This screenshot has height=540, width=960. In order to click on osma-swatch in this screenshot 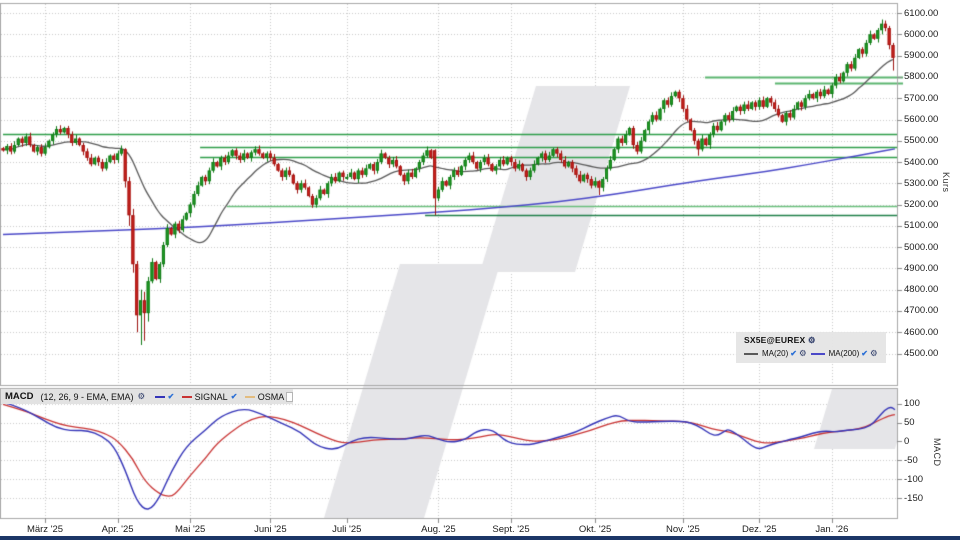, I will do `click(250, 396)`.